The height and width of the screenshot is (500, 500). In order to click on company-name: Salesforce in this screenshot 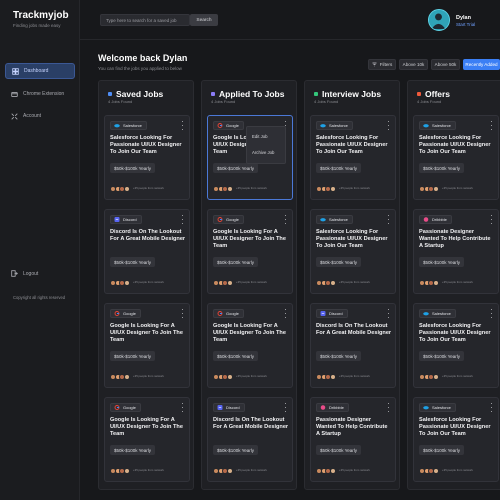, I will do `click(441, 313)`.